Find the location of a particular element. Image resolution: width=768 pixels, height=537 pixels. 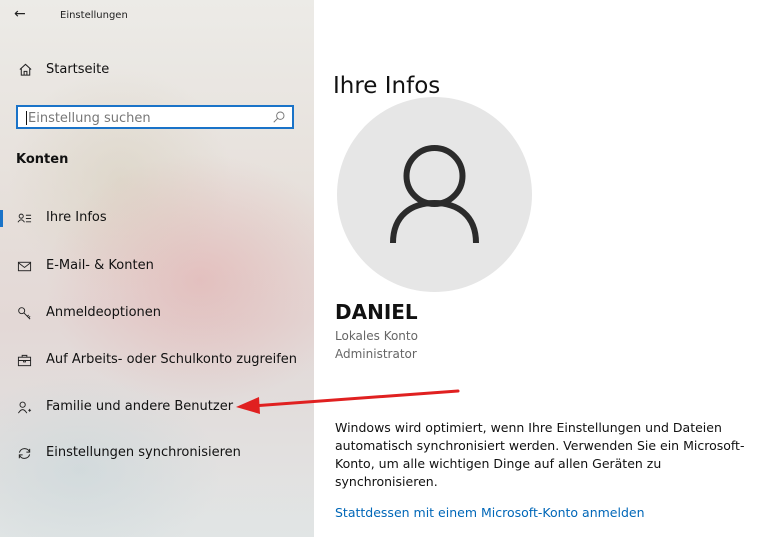

sidebar-item-arbeits-schulkonto: Auf Arbeits- oder Schulkonto zugreifen is located at coordinates (157, 360).